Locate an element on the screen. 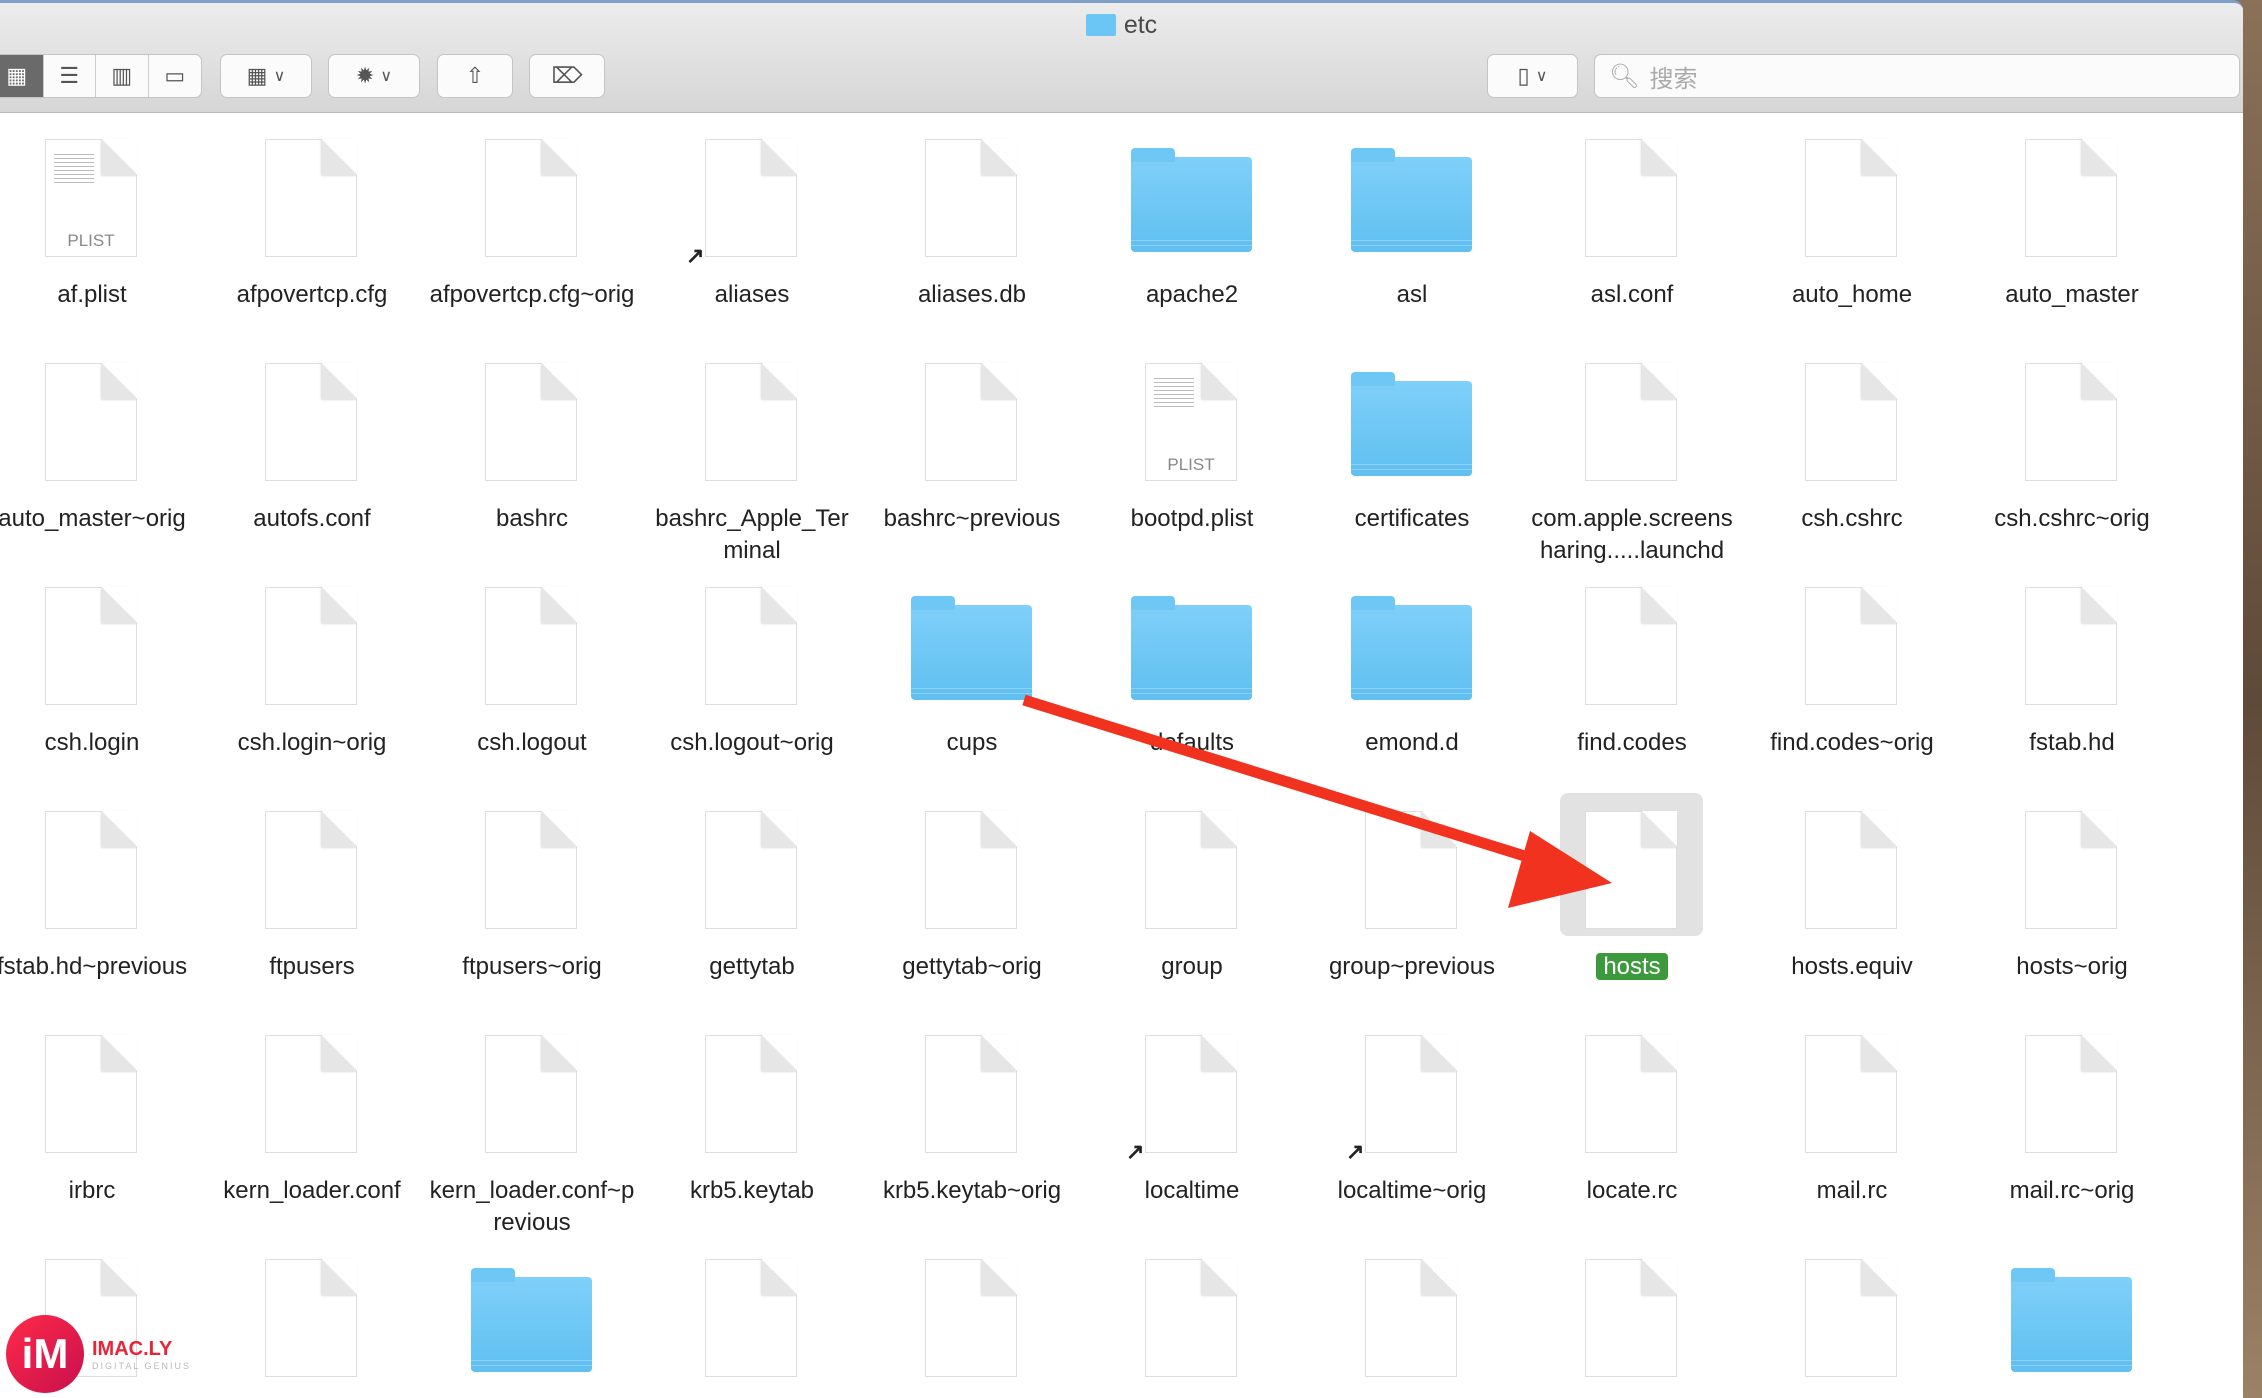  file-name-text: bashrc_Apple_Terminal is located at coordinates (752, 534).